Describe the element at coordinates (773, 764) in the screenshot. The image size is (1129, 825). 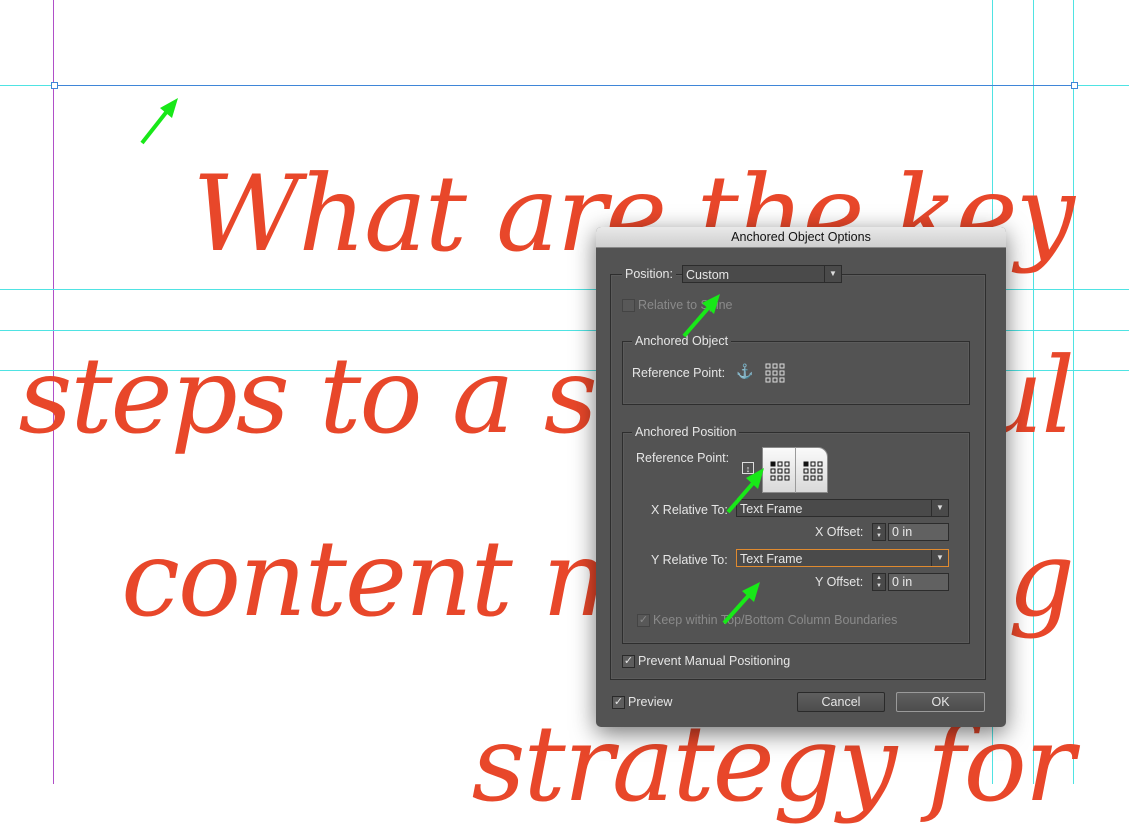
I see `heading-line-4: strategy for` at that location.